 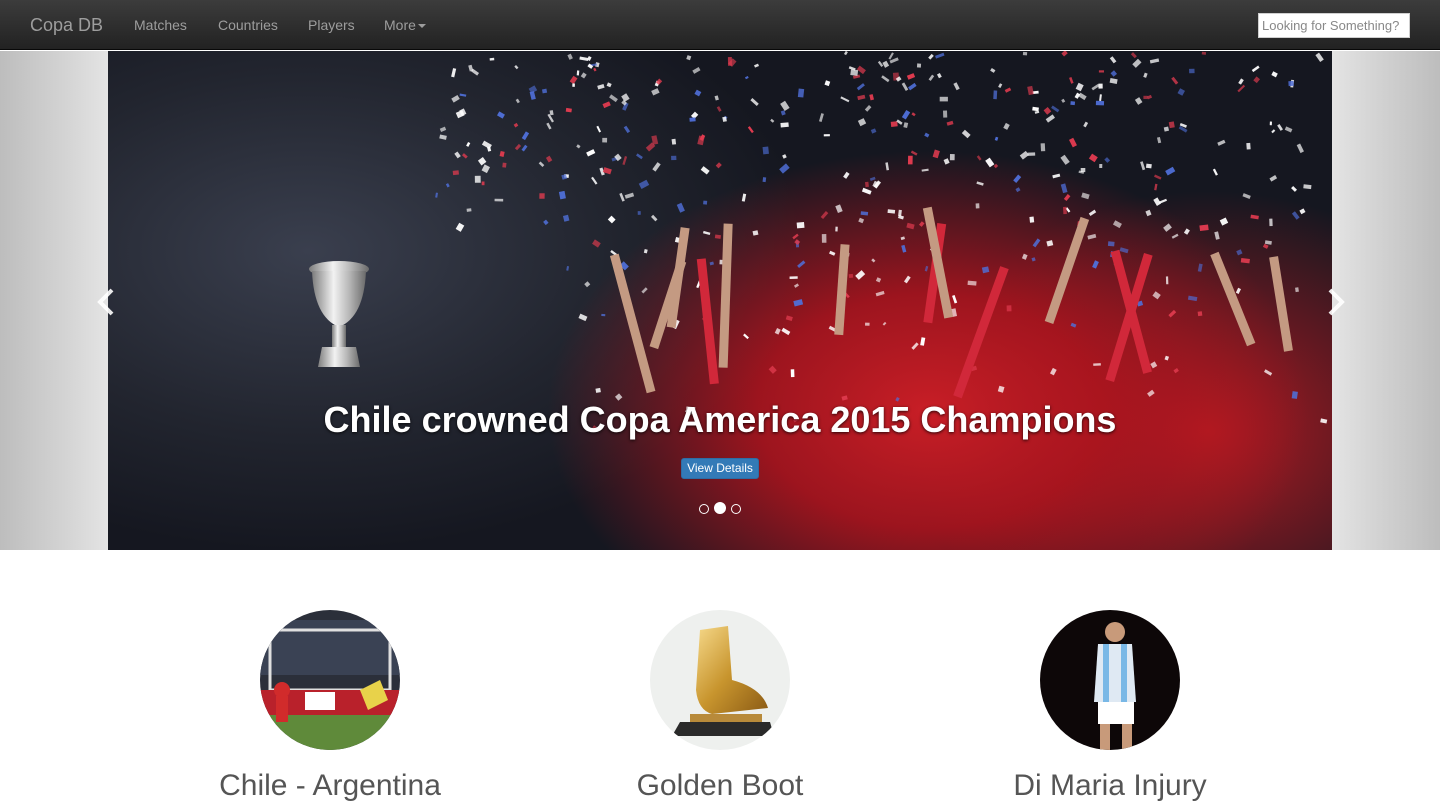 I want to click on feature-di-maria-injury: Di Maria Injury, so click(x=1110, y=707).